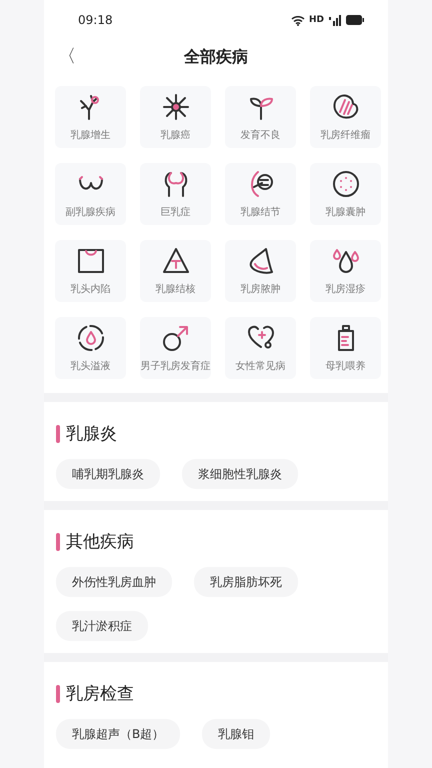 Image resolution: width=432 pixels, height=768 pixels. What do you see at coordinates (335, 20) in the screenshot?
I see `signal-icon` at bounding box center [335, 20].